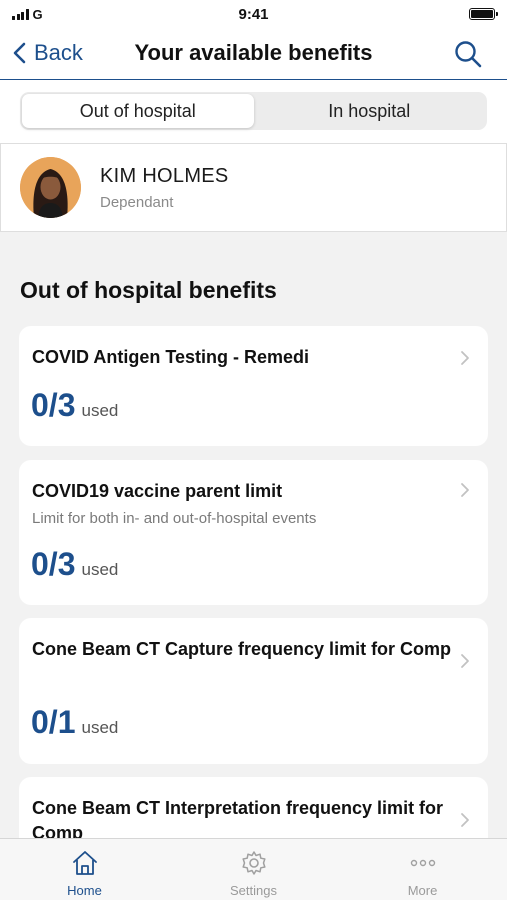  What do you see at coordinates (58, 52) in the screenshot?
I see `back-label: Back` at bounding box center [58, 52].